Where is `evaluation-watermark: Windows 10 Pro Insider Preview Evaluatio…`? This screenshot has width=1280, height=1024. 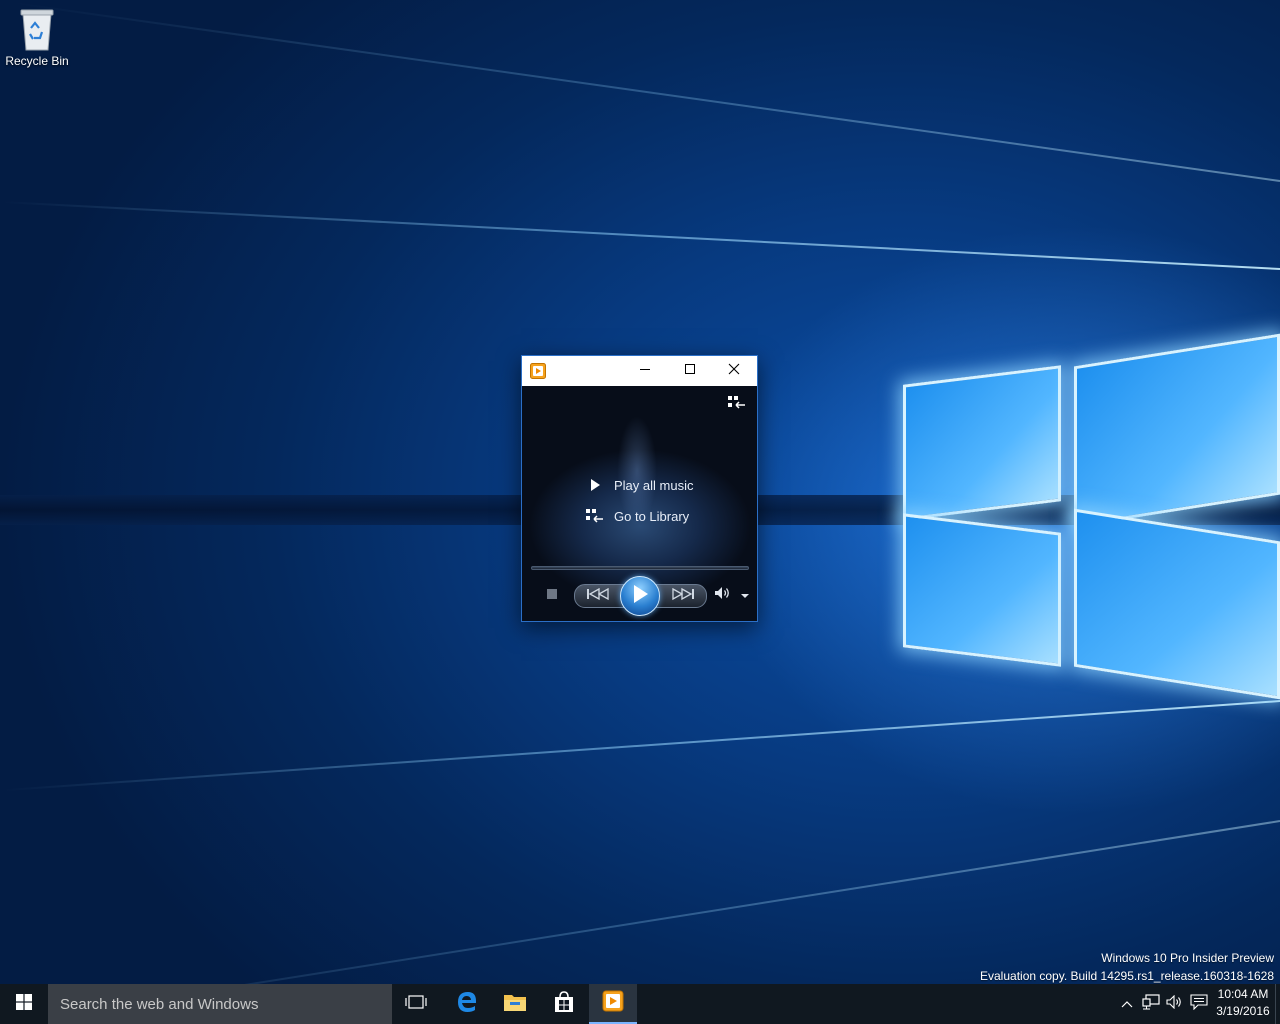 evaluation-watermark: Windows 10 Pro Insider Preview Evaluatio… is located at coordinates (1127, 966).